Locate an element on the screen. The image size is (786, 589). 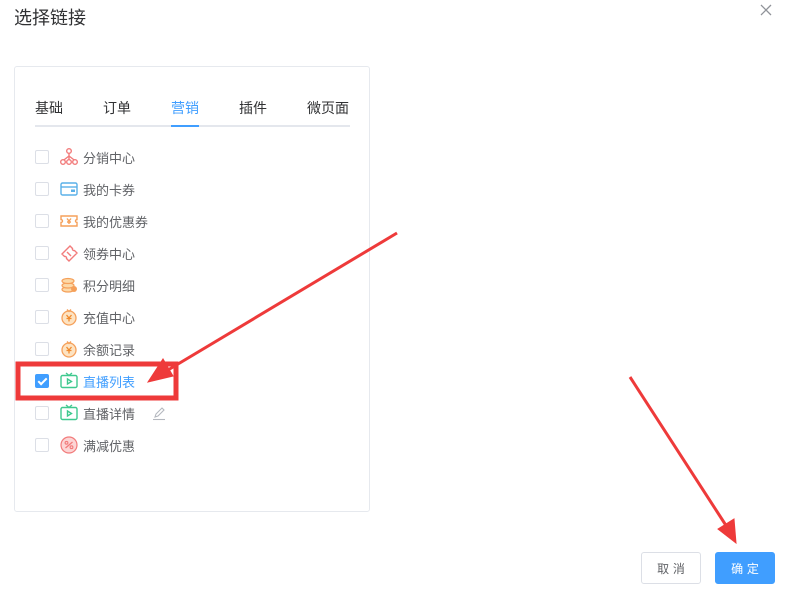
list-item: 我的卡券 is located at coordinates (195, 189).